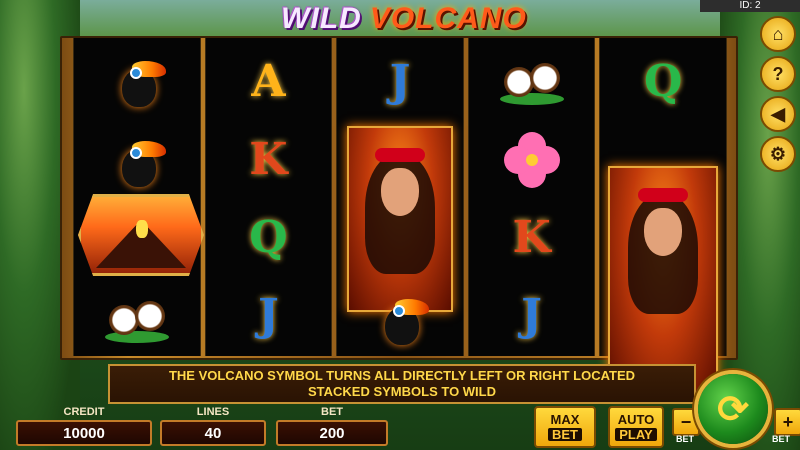 Image resolution: width=800 pixels, height=450 pixels. I want to click on reel-5: Q, so click(663, 217).